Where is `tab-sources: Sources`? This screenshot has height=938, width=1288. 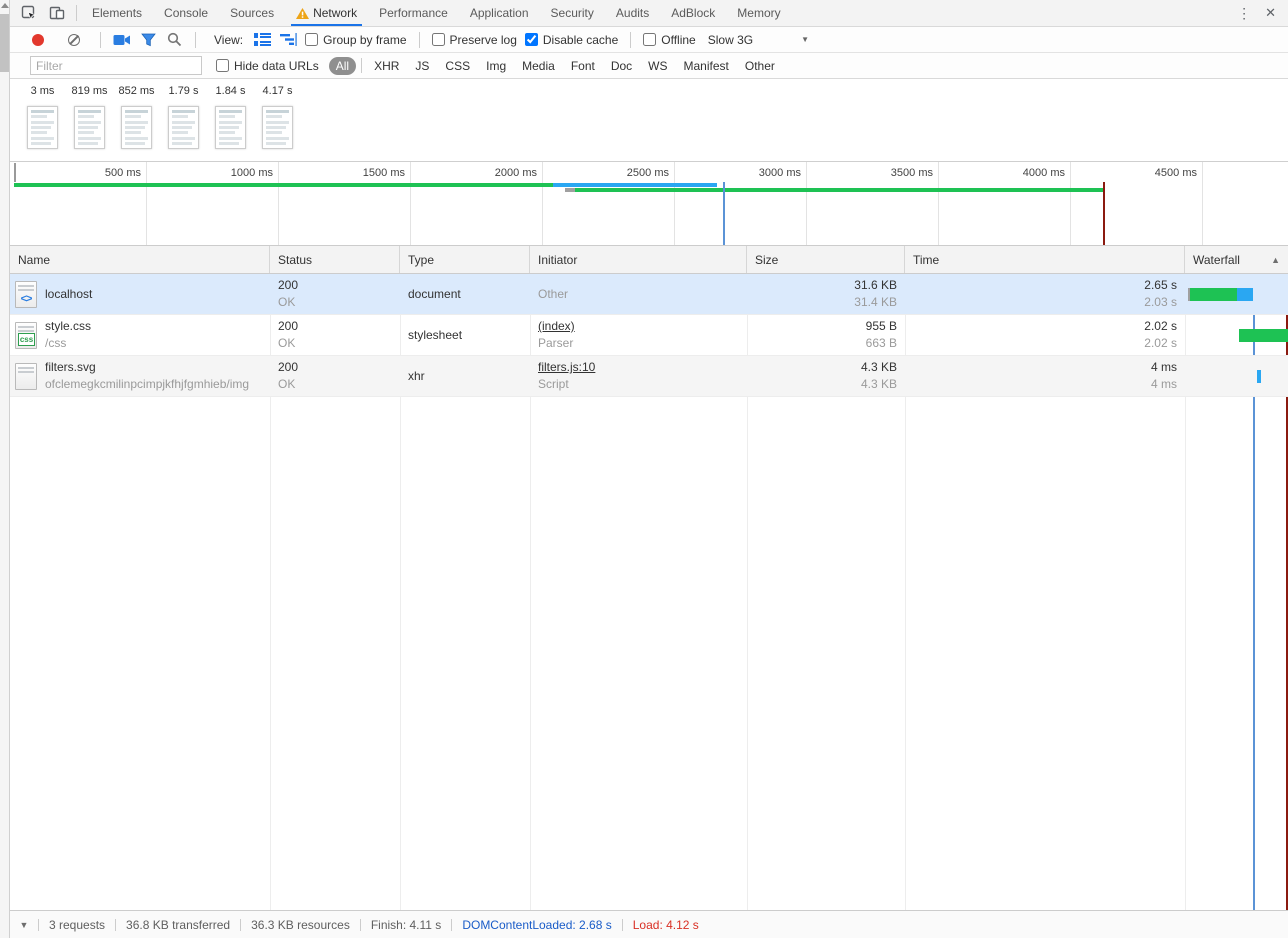 tab-sources: Sources is located at coordinates (252, 13).